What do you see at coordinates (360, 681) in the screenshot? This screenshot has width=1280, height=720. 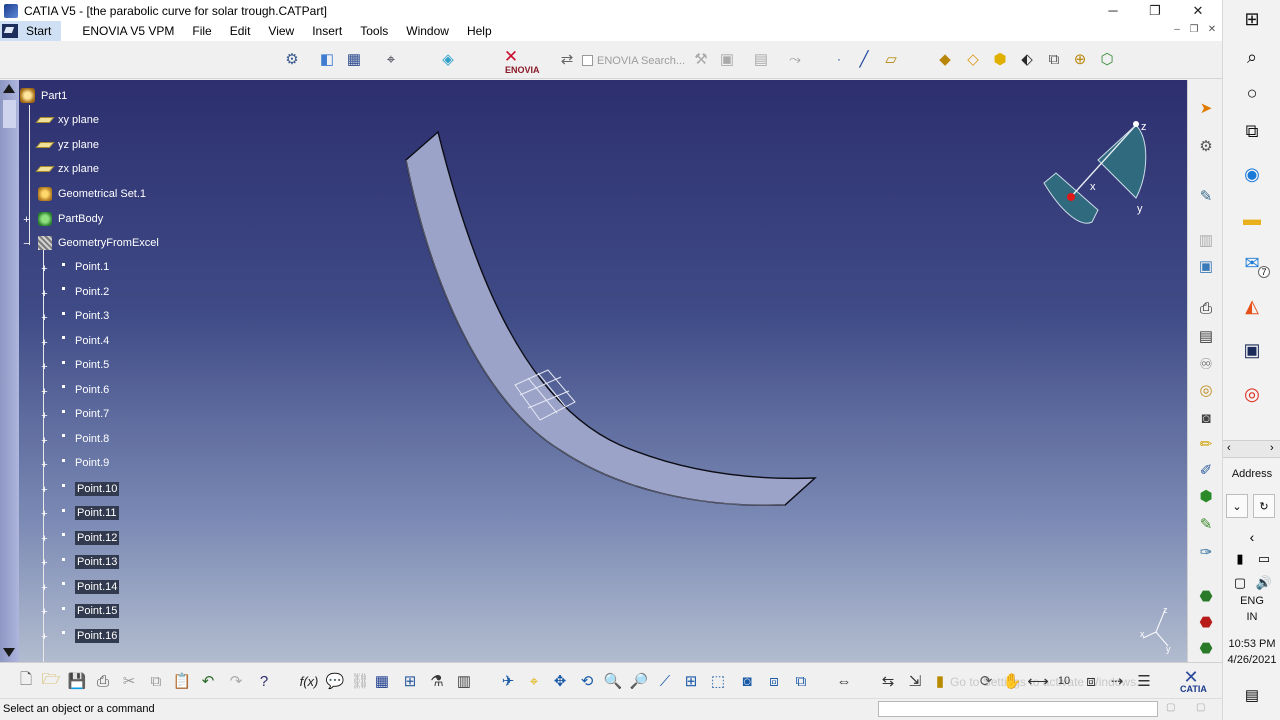 I see `link-icon: ⛓` at bounding box center [360, 681].